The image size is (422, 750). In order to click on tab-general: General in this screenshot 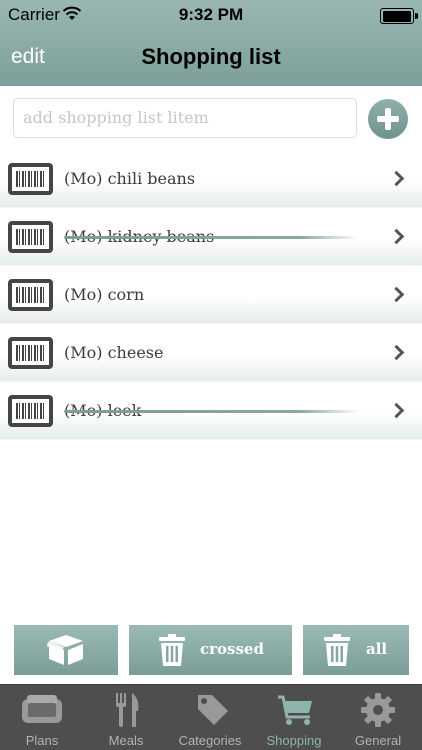, I will do `click(378, 717)`.